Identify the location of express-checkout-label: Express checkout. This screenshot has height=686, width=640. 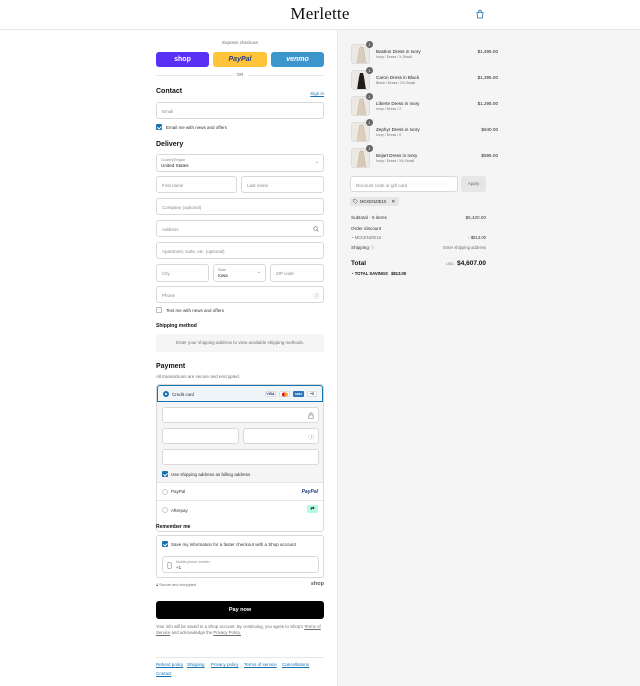
(240, 42).